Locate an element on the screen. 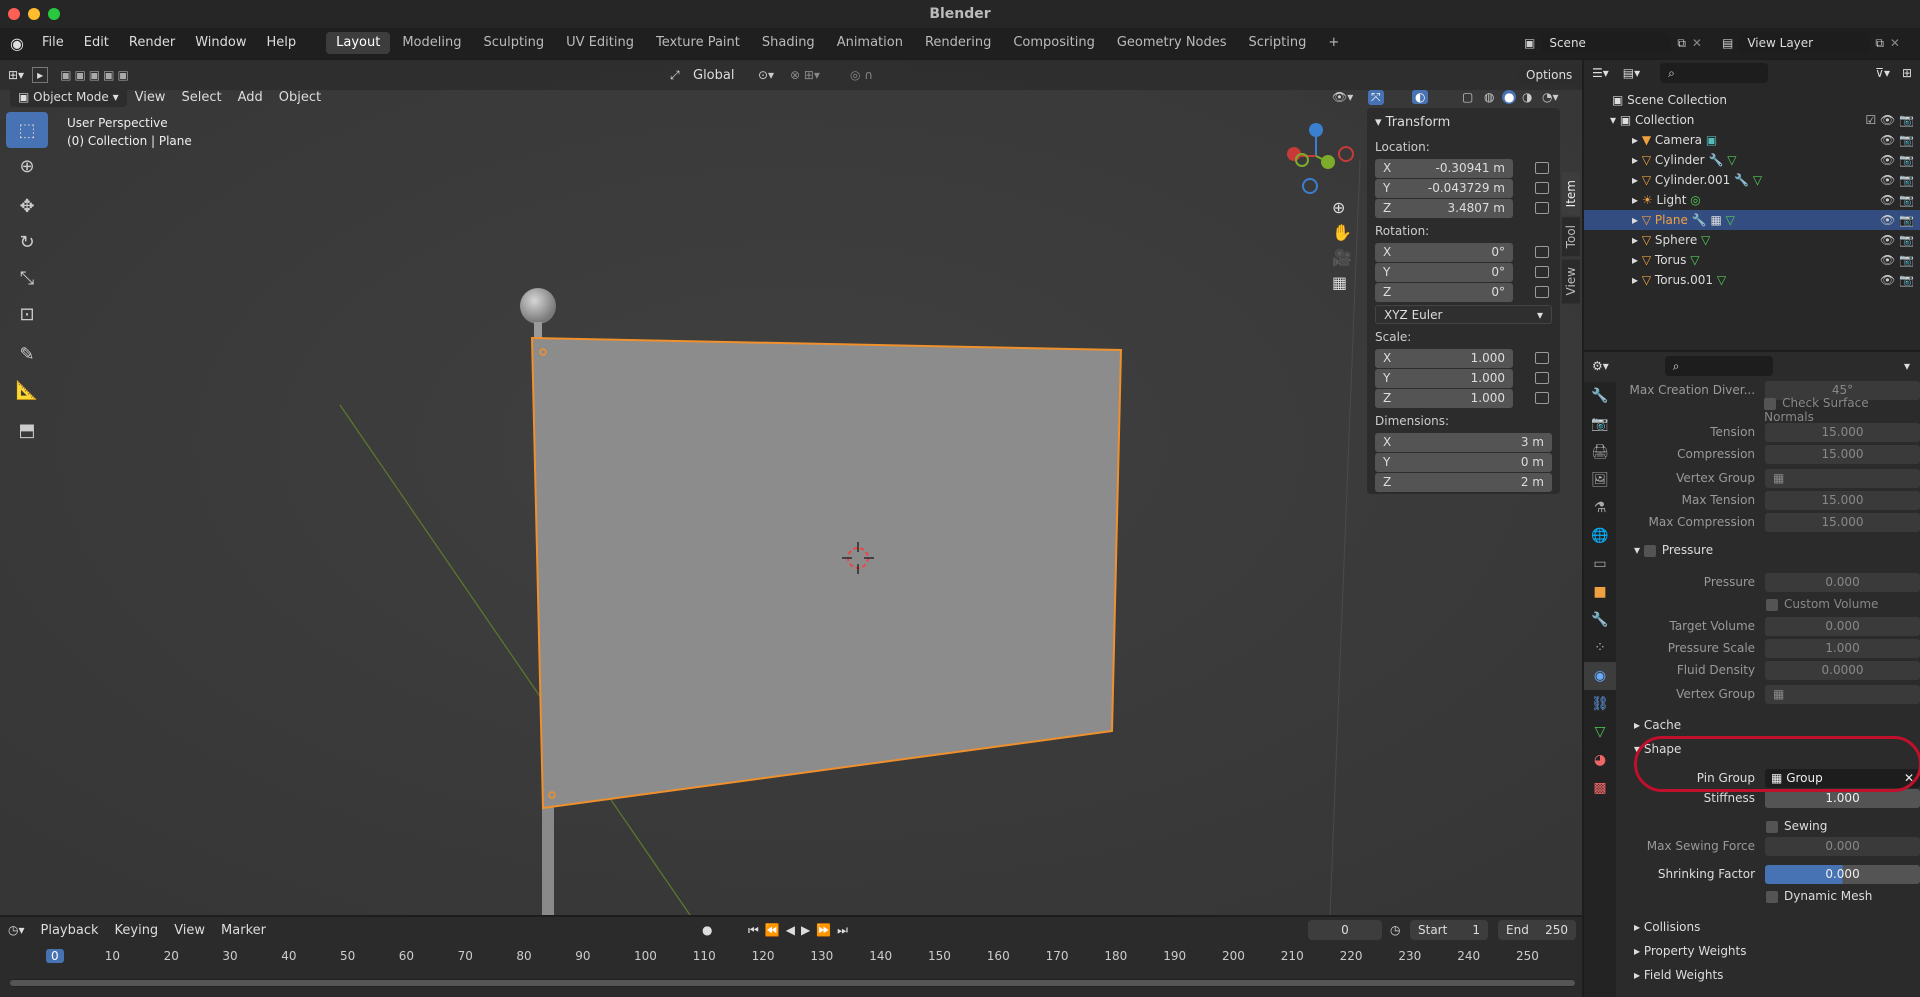 The image size is (1920, 997). location-y-field: Y -0.043729 m is located at coordinates (1444, 188).